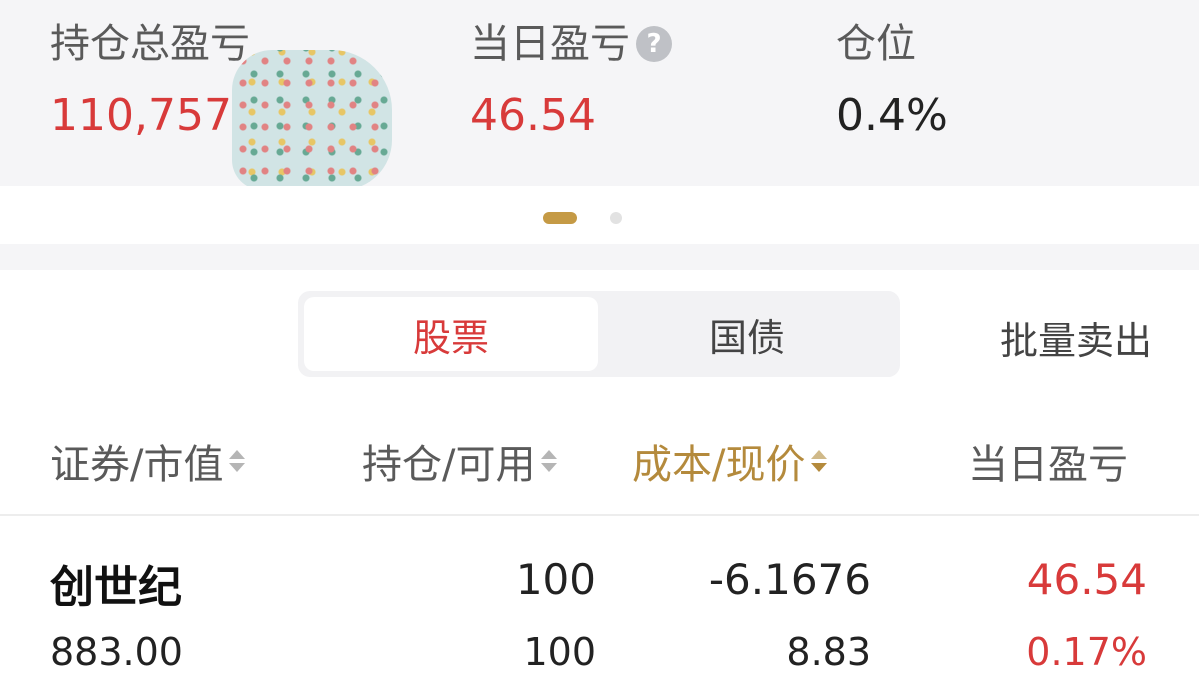  Describe the element at coordinates (828, 652) in the screenshot. I see `current-price: 8.83` at that location.